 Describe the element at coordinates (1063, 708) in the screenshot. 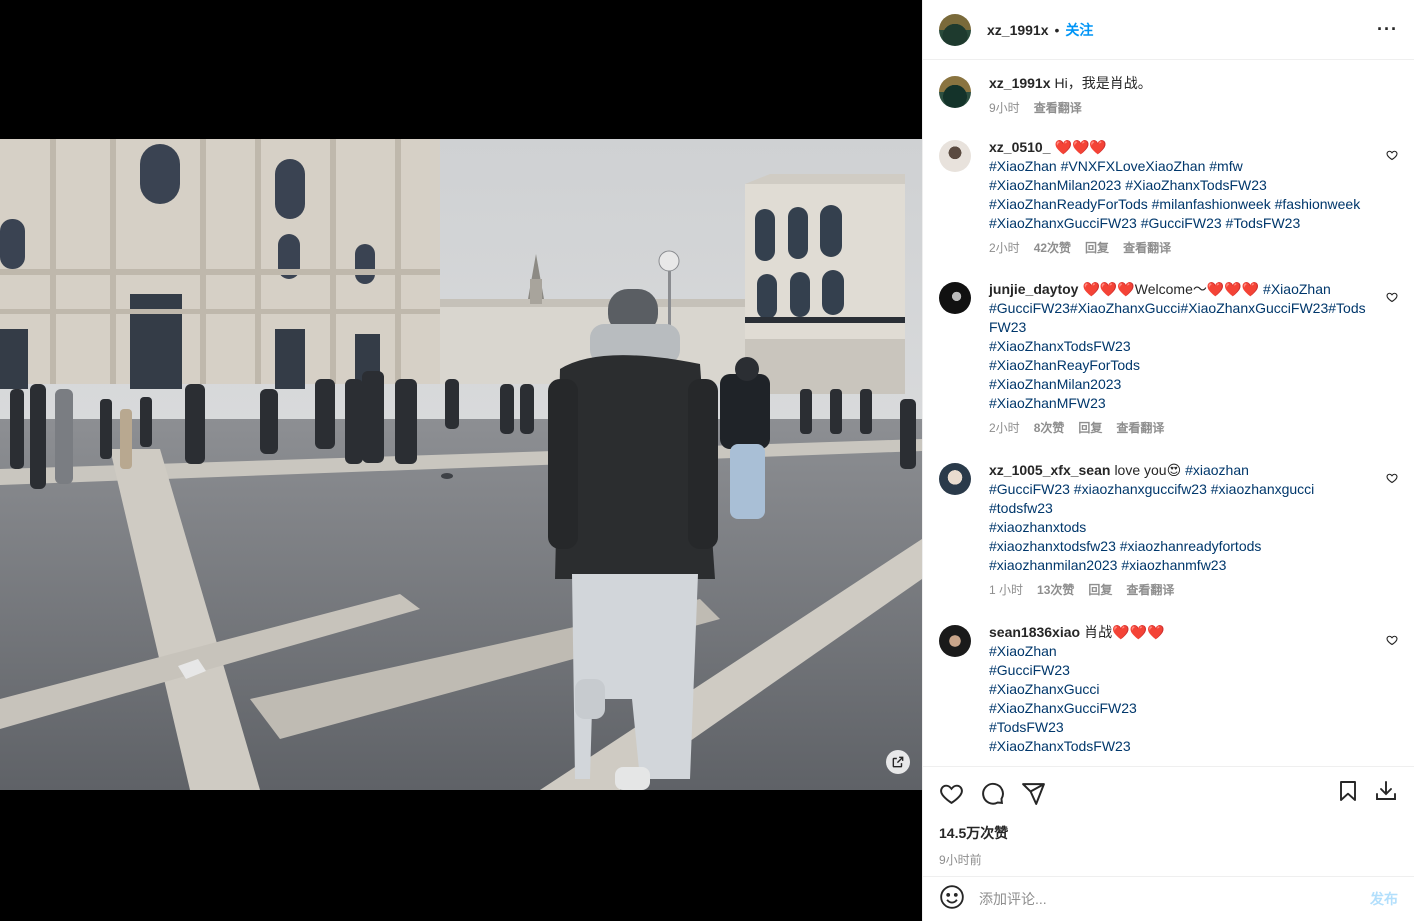

I see `hashtag-line: #XiaoZhanxGucciFW23` at that location.